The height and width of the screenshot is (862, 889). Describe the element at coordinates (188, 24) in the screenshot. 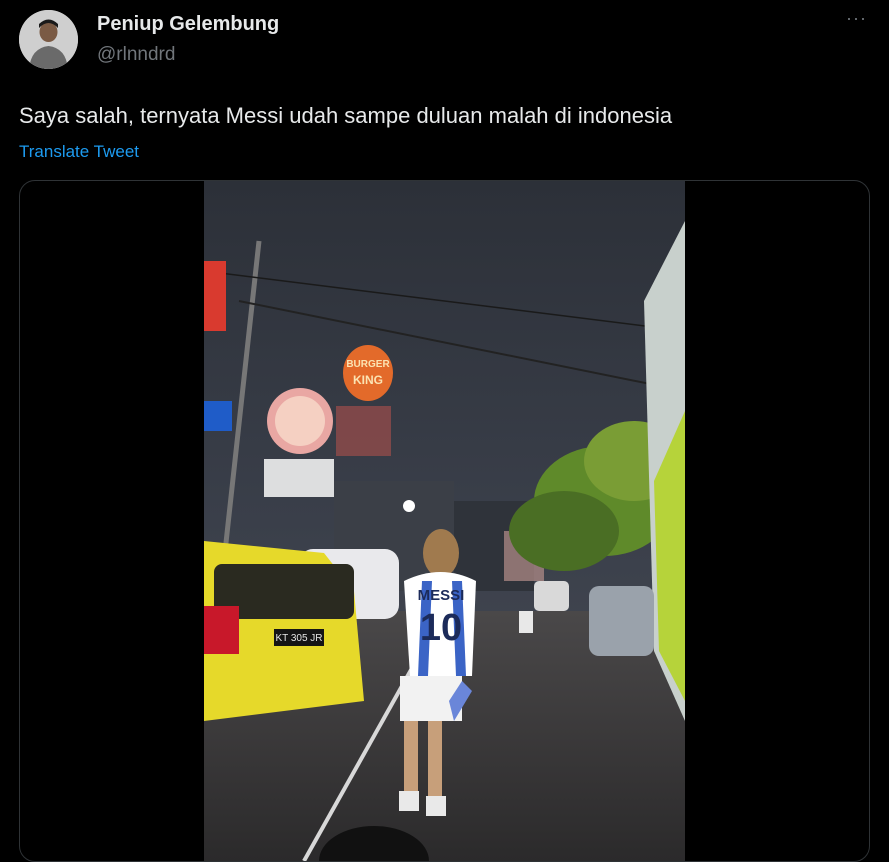

I see `author-name: Peniup Gelembung` at that location.